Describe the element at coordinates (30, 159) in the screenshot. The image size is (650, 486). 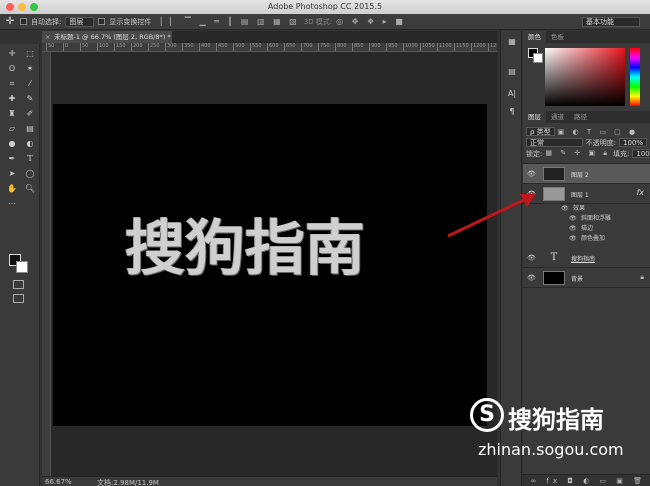
I see `type-tool-icon: T` at that location.